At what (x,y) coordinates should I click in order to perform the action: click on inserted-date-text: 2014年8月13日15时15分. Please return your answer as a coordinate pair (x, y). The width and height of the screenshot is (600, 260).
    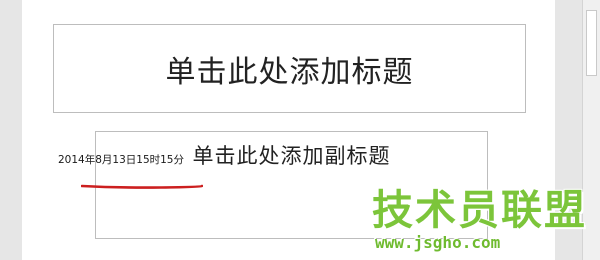
    Looking at the image, I should click on (123, 160).